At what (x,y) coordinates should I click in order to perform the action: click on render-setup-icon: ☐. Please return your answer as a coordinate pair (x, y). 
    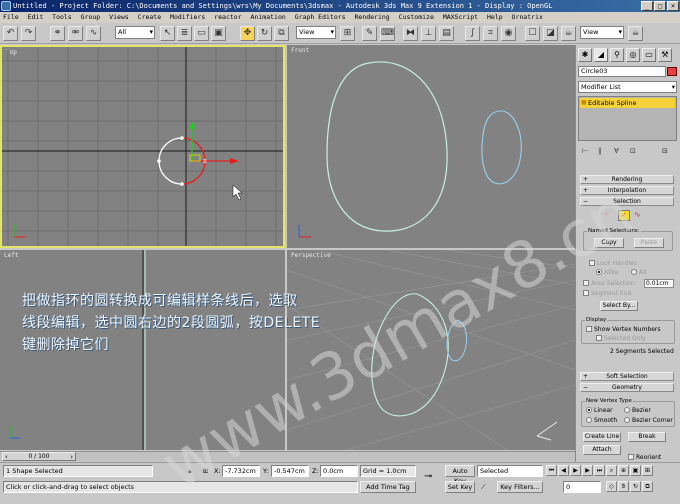
    Looking at the image, I should click on (532, 33).